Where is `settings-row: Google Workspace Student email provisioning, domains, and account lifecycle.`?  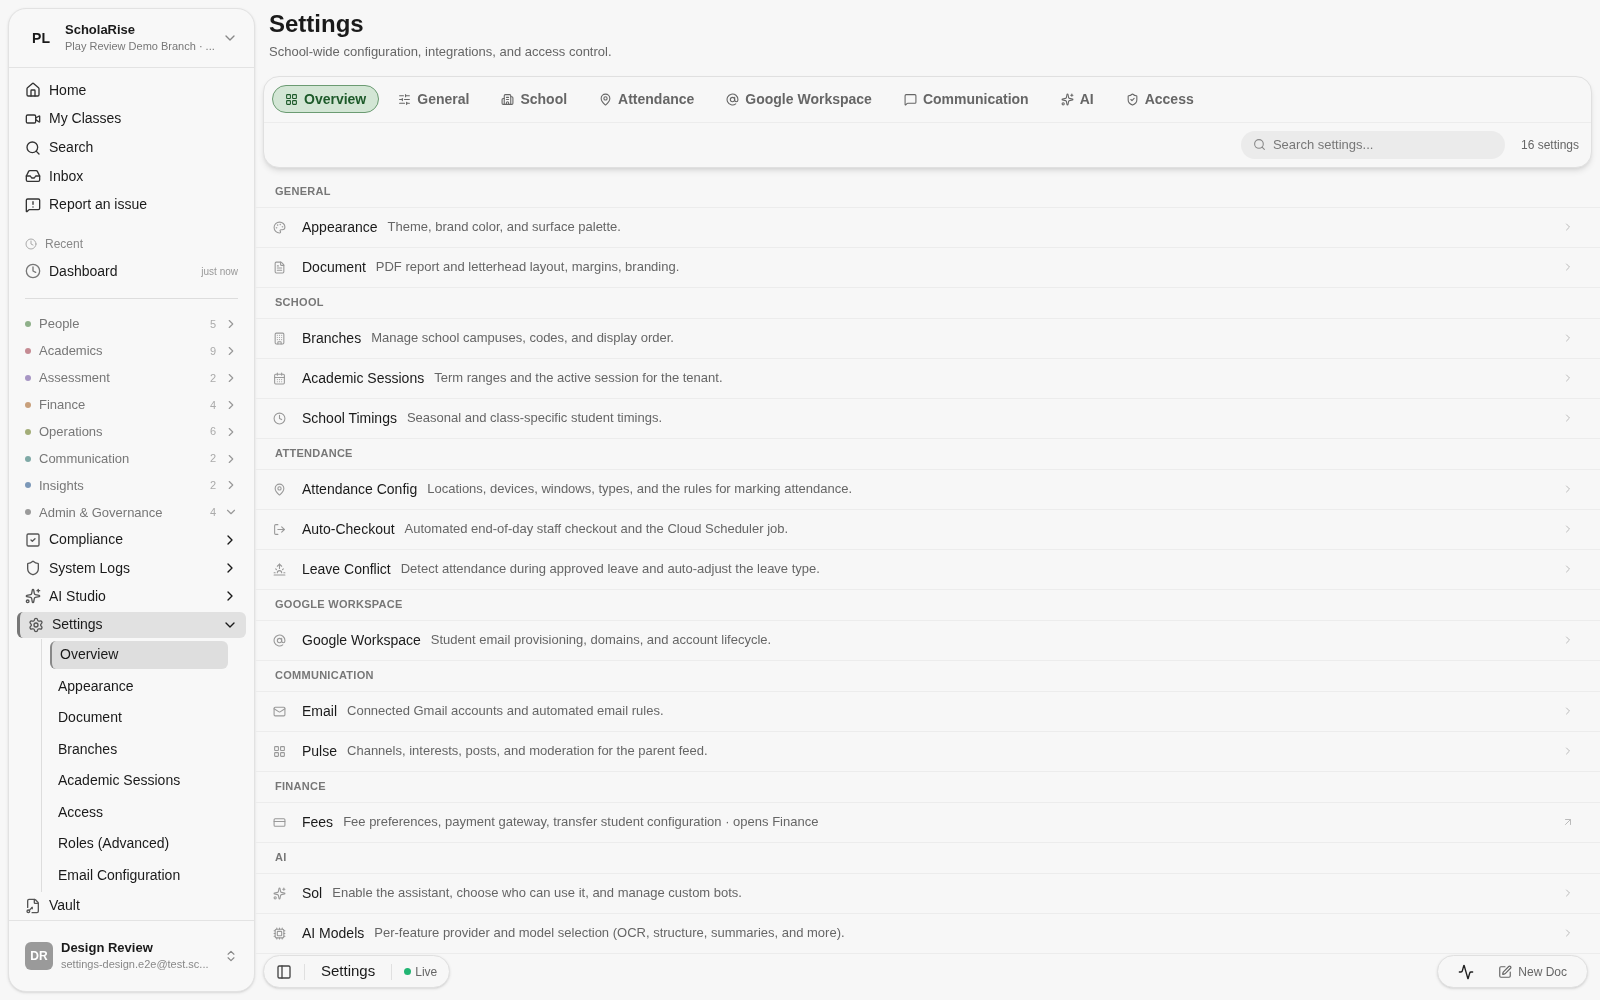 settings-row: Google Workspace Student email provisioning, domains, and account lifecycle. is located at coordinates (927, 640).